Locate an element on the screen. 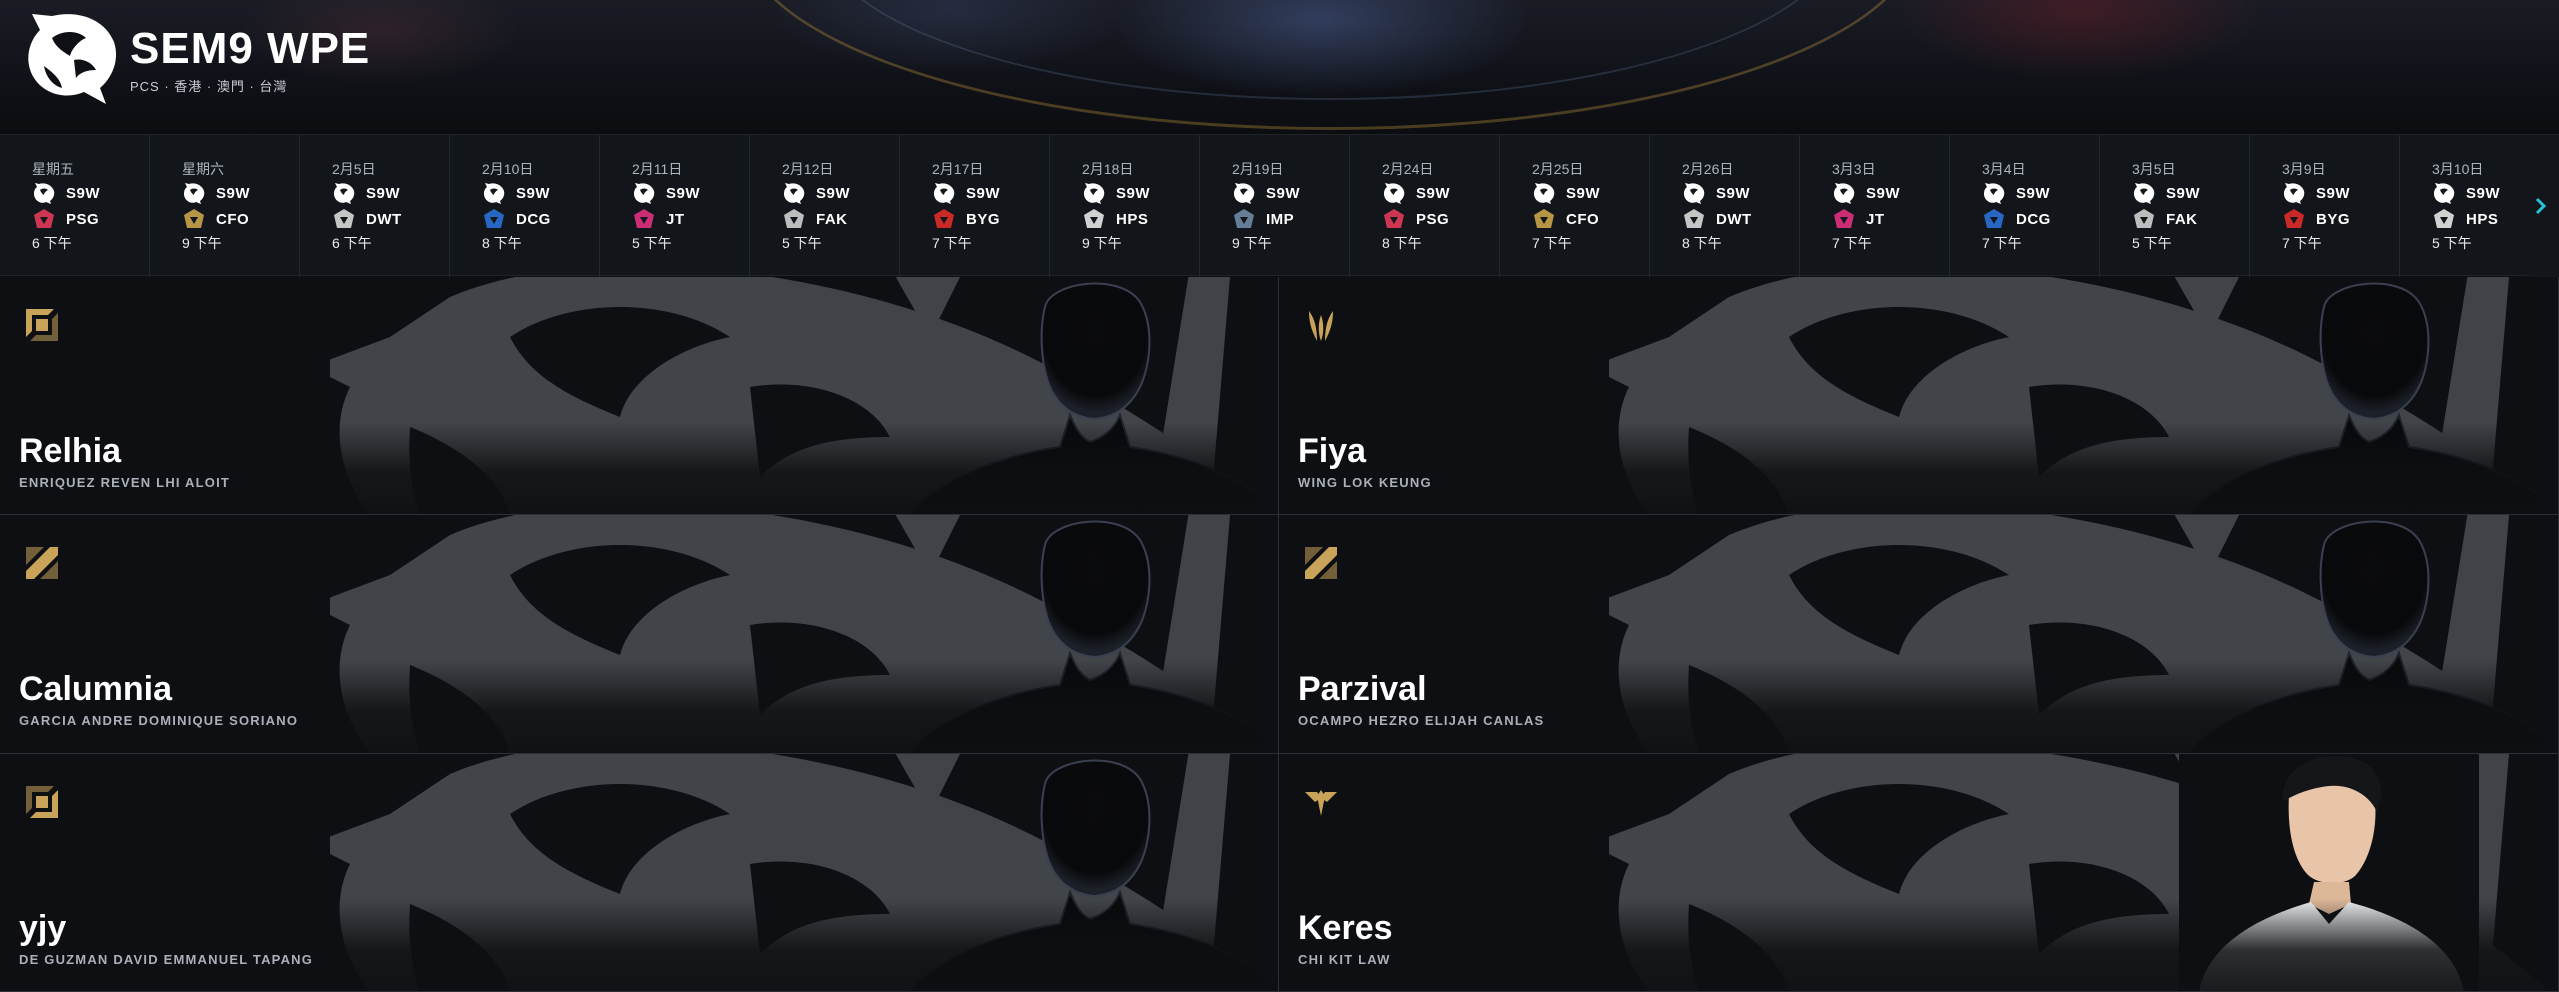 Image resolution: width=2559 pixels, height=992 pixels. player-name: Parzival is located at coordinates (1362, 689).